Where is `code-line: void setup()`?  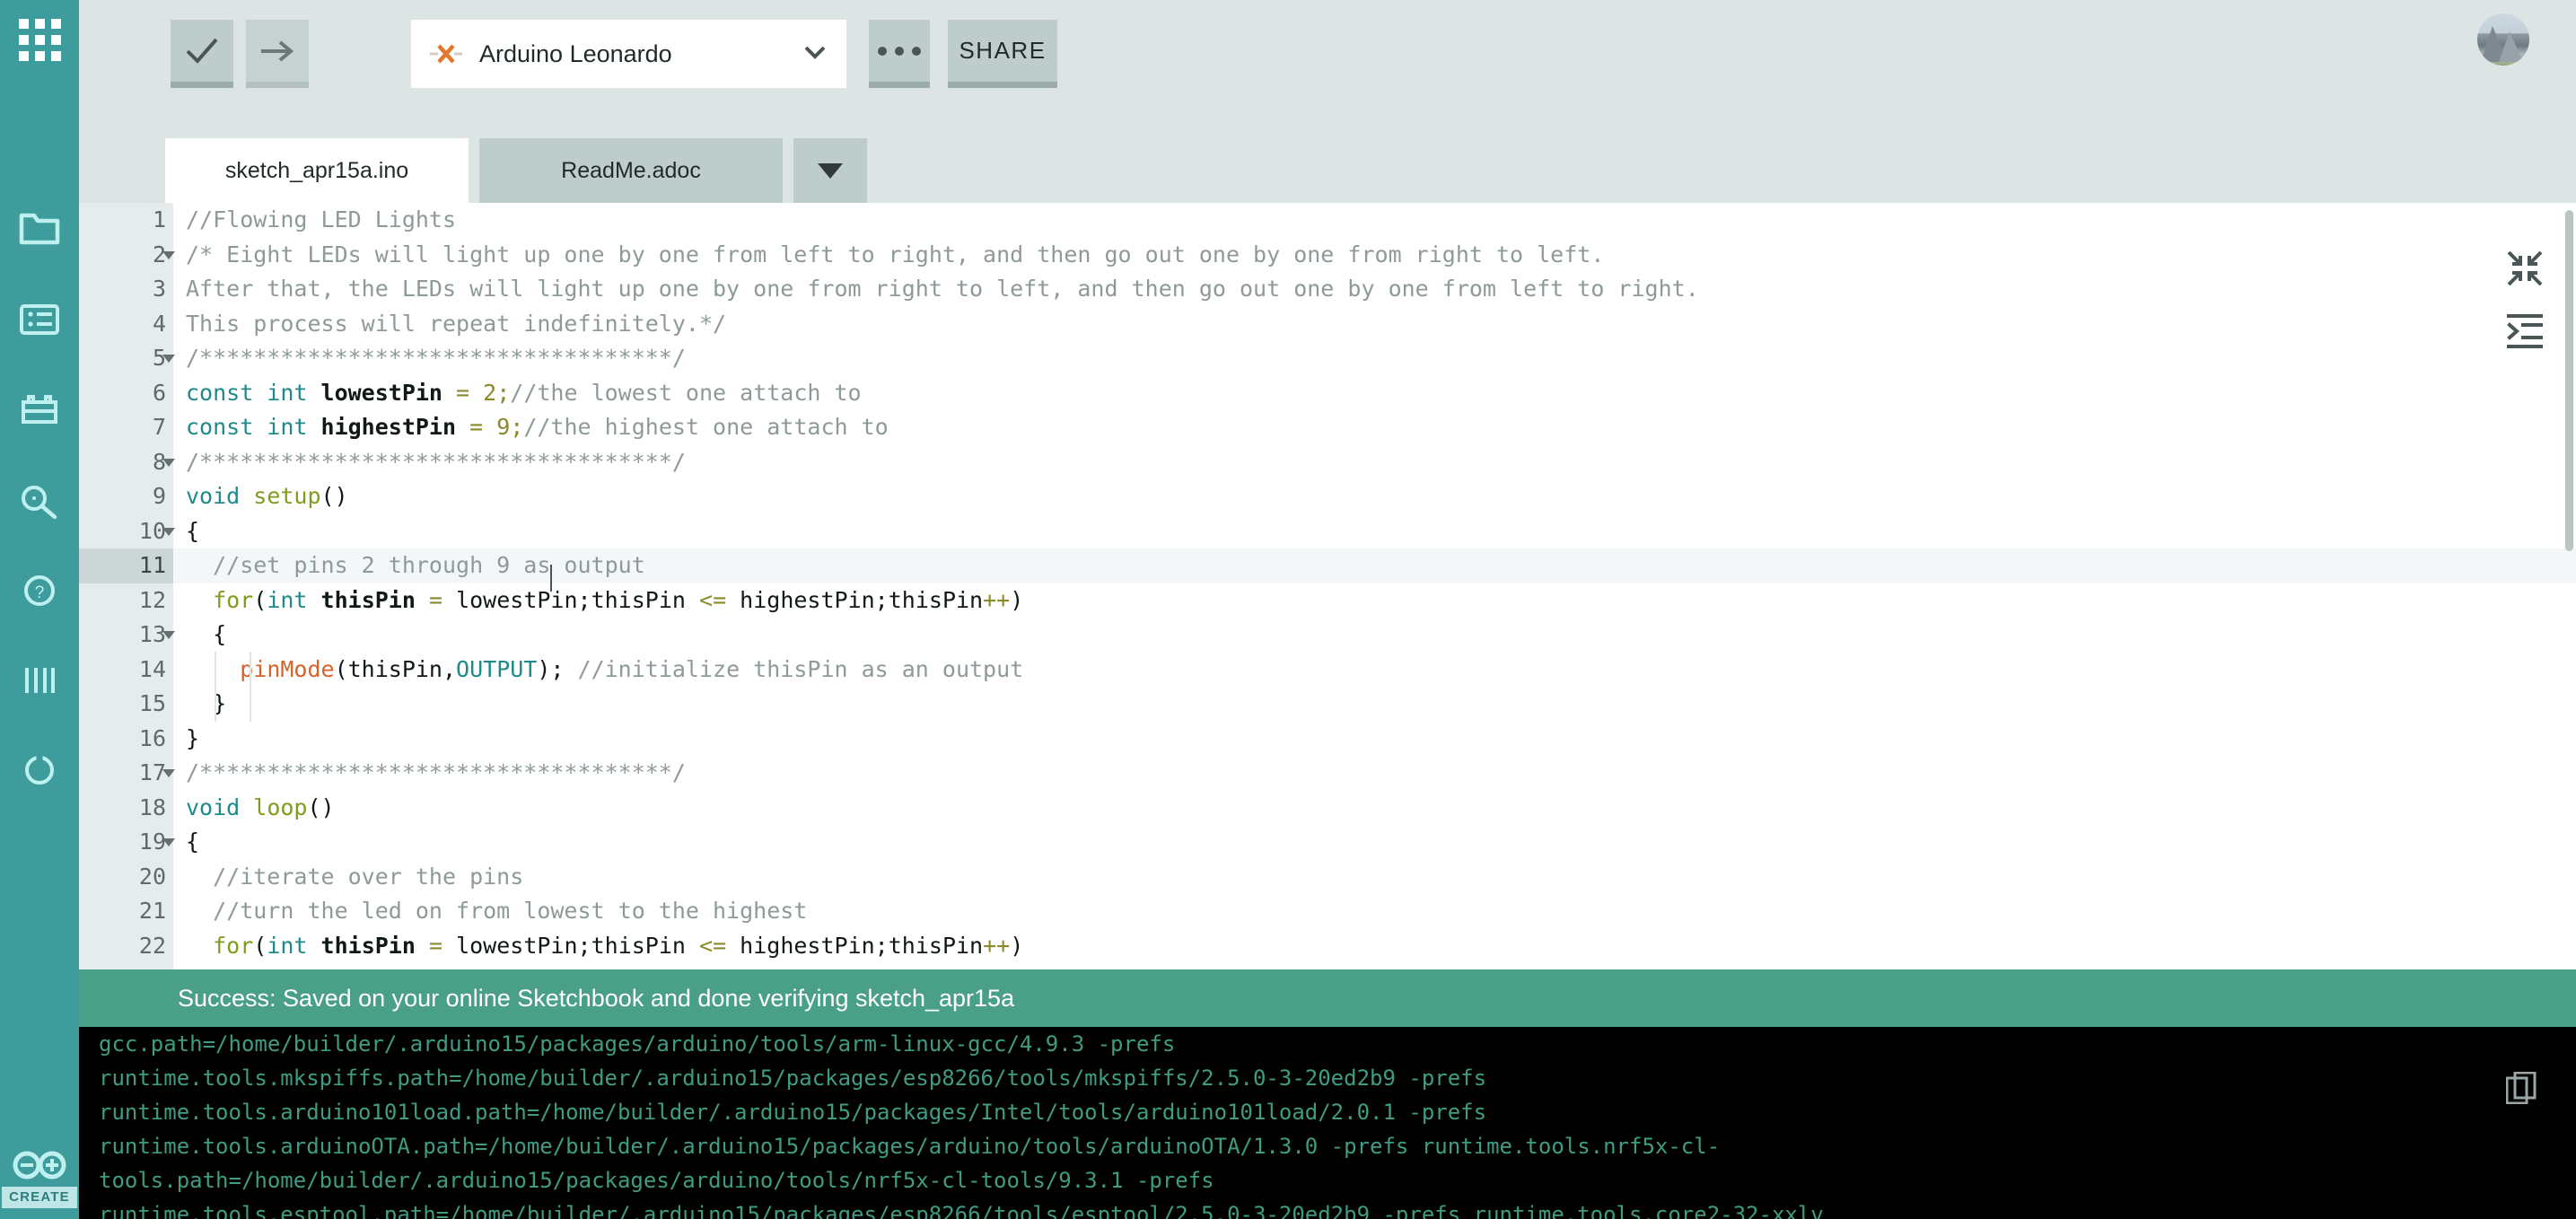 code-line: void setup() is located at coordinates (1374, 497).